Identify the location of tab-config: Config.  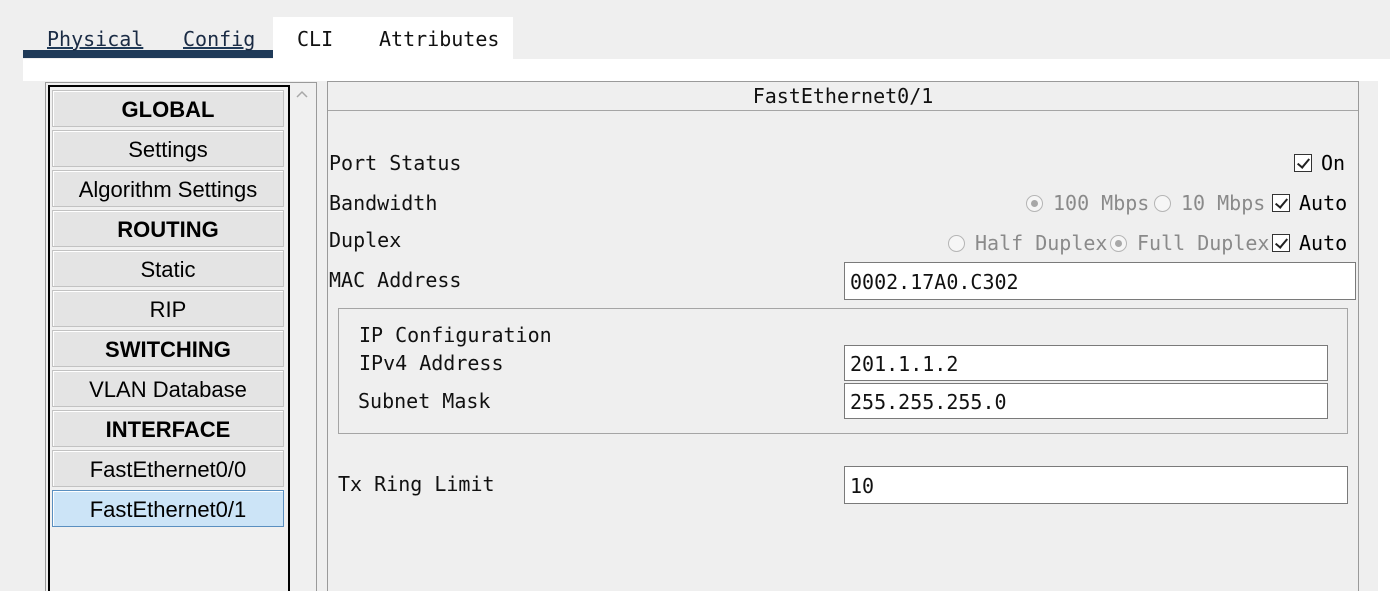
(219, 38).